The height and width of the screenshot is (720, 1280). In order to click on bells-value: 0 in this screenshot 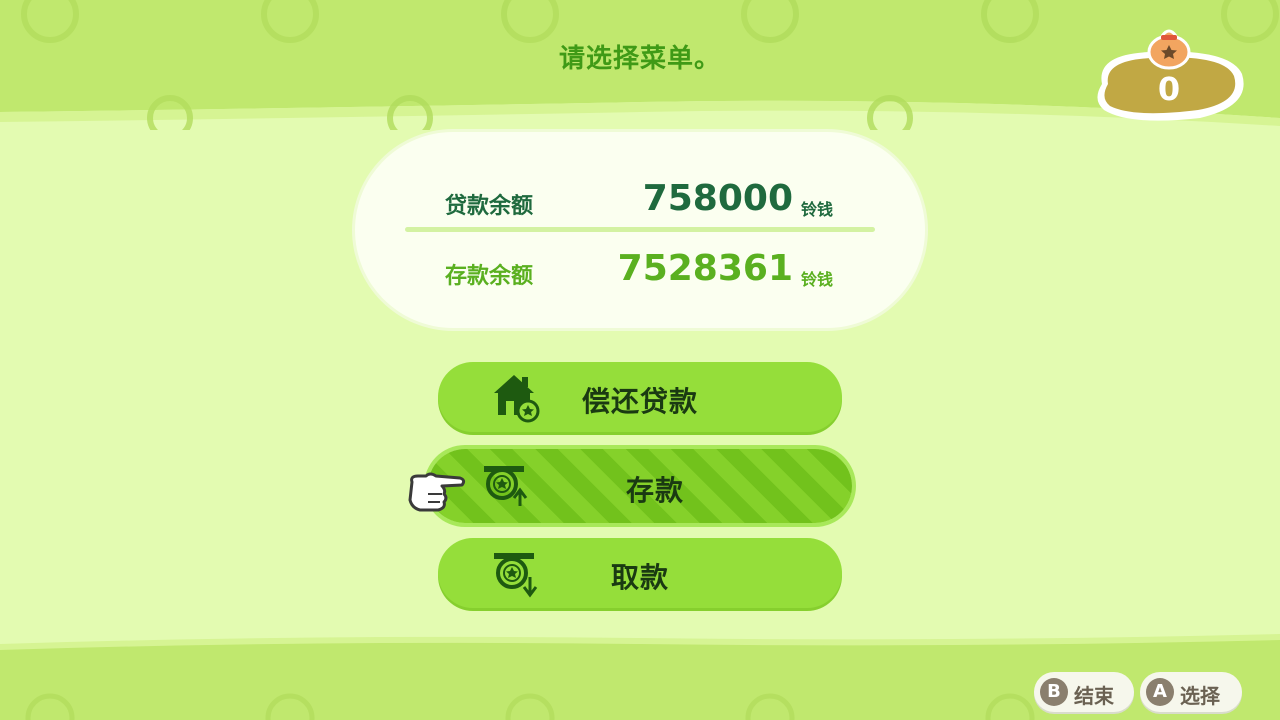, I will do `click(1169, 89)`.